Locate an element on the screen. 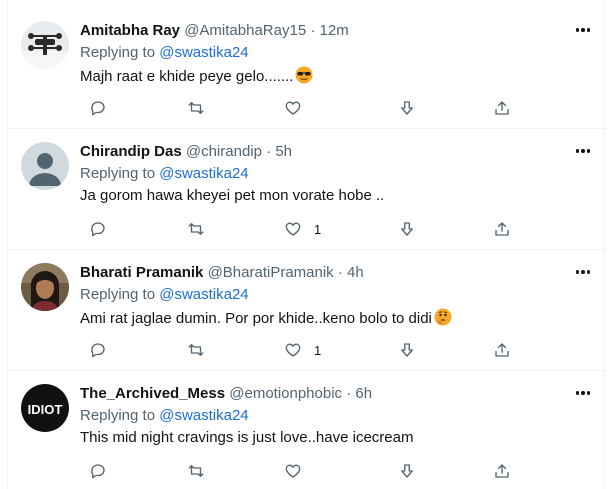 The image size is (613, 489). user-handle: @AmitabhaRay15 is located at coordinates (245, 30).